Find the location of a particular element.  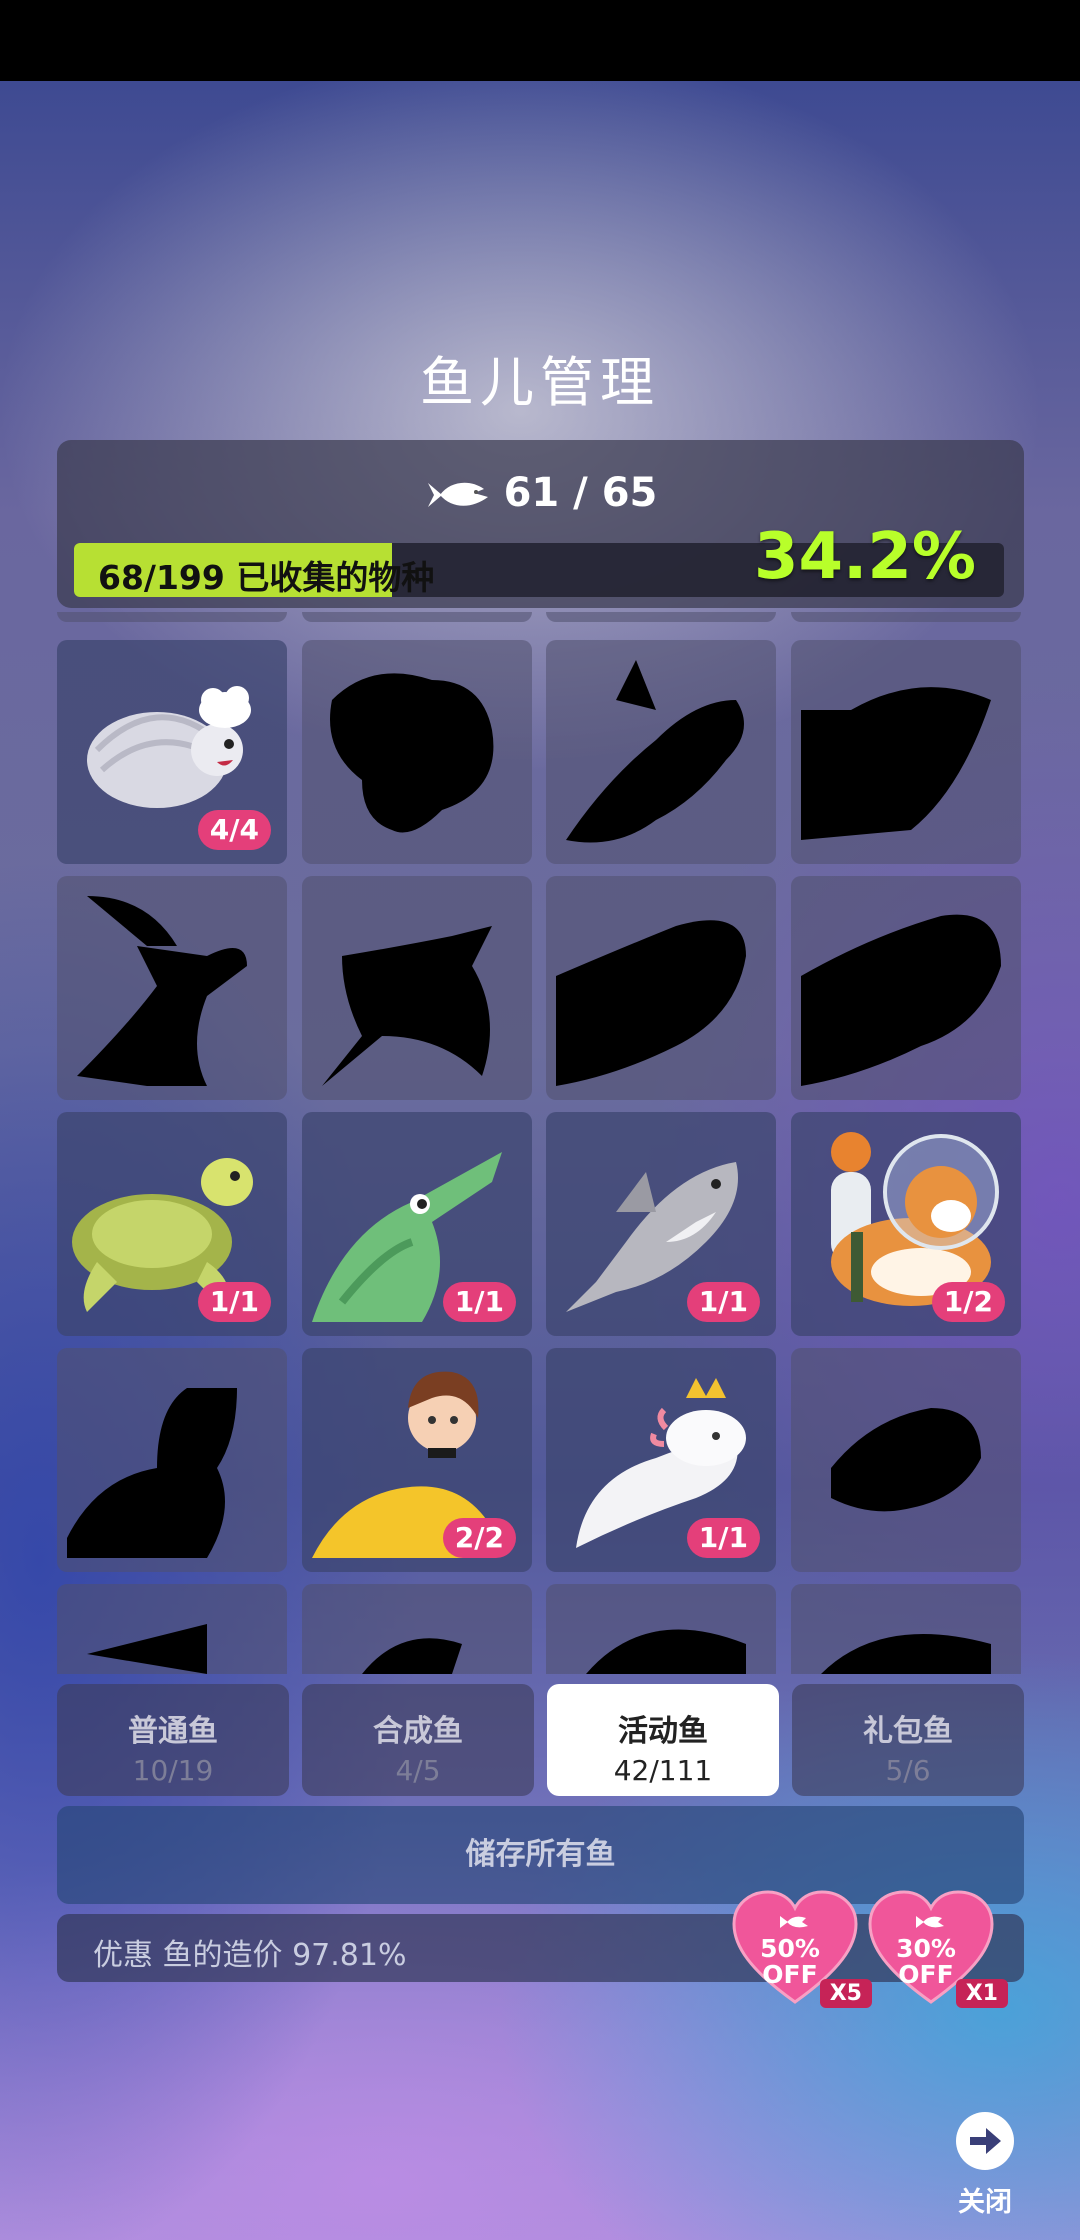

arrow-right-circle-icon is located at coordinates (985, 2141).